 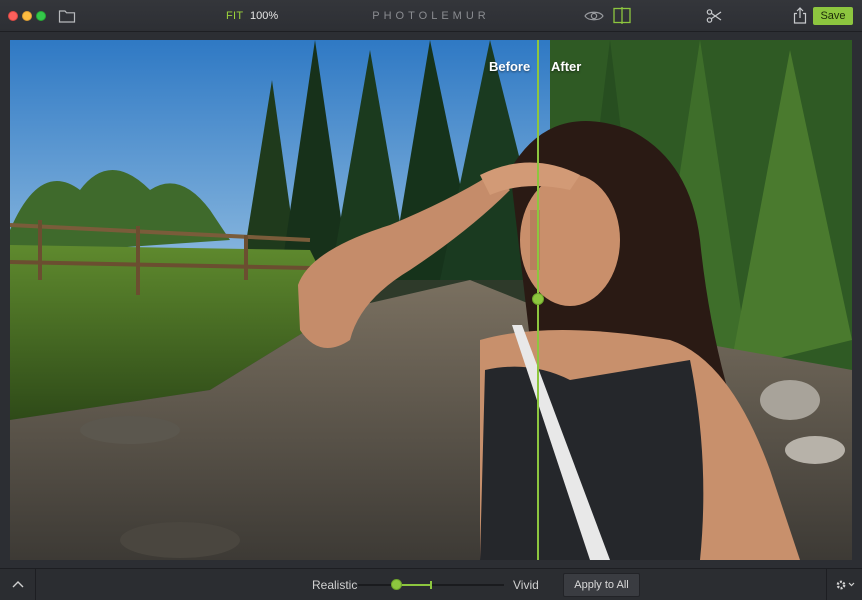 I want to click on split-view-button, so click(x=622, y=15).